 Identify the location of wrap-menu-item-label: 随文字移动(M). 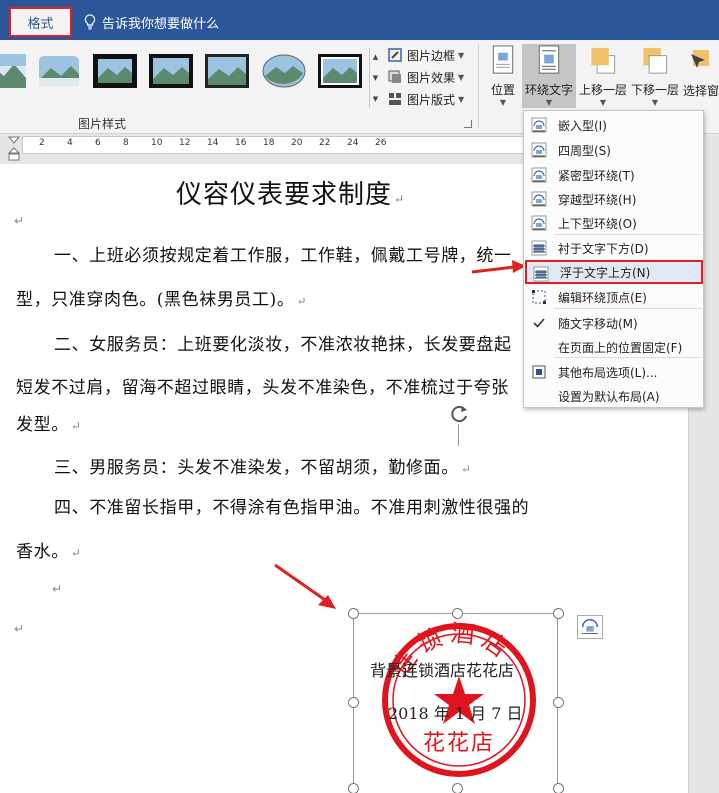
(598, 323).